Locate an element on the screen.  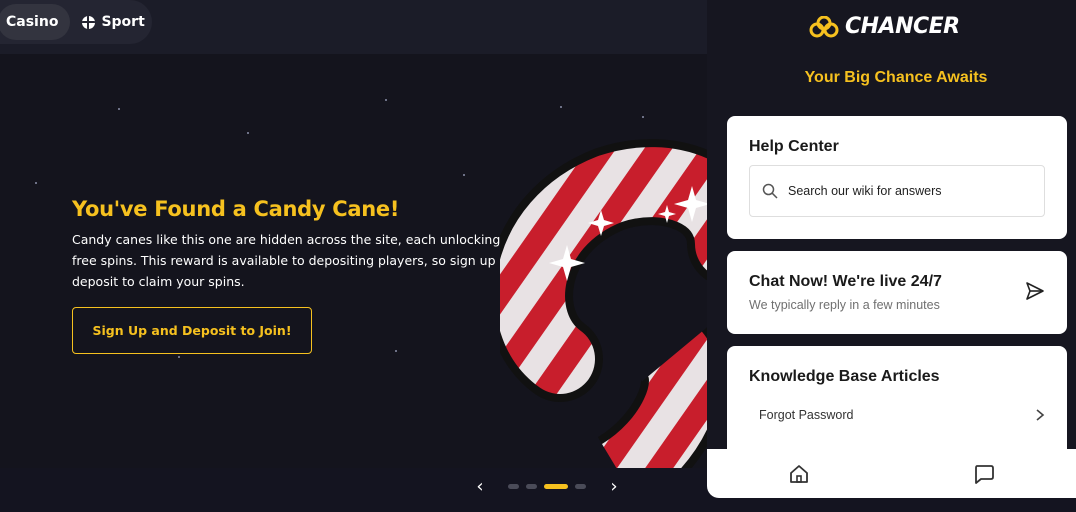
tab-sport-label: Sport is located at coordinates (123, 22).